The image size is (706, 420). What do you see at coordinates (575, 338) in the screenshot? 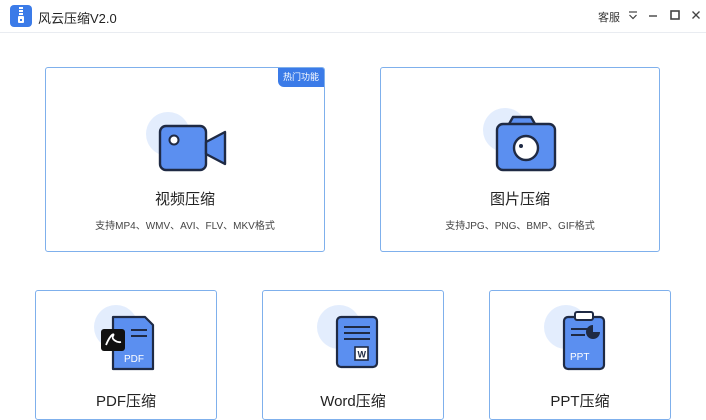
I see `ppt-file-icon: PPT` at bounding box center [575, 338].